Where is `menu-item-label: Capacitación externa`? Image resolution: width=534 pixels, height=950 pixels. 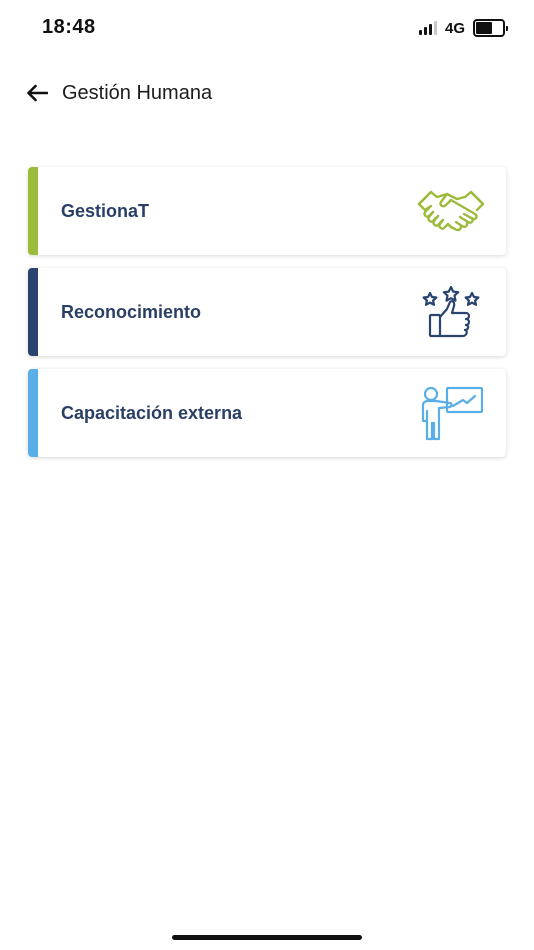
menu-item-label: Capacitación externa is located at coordinates (152, 412).